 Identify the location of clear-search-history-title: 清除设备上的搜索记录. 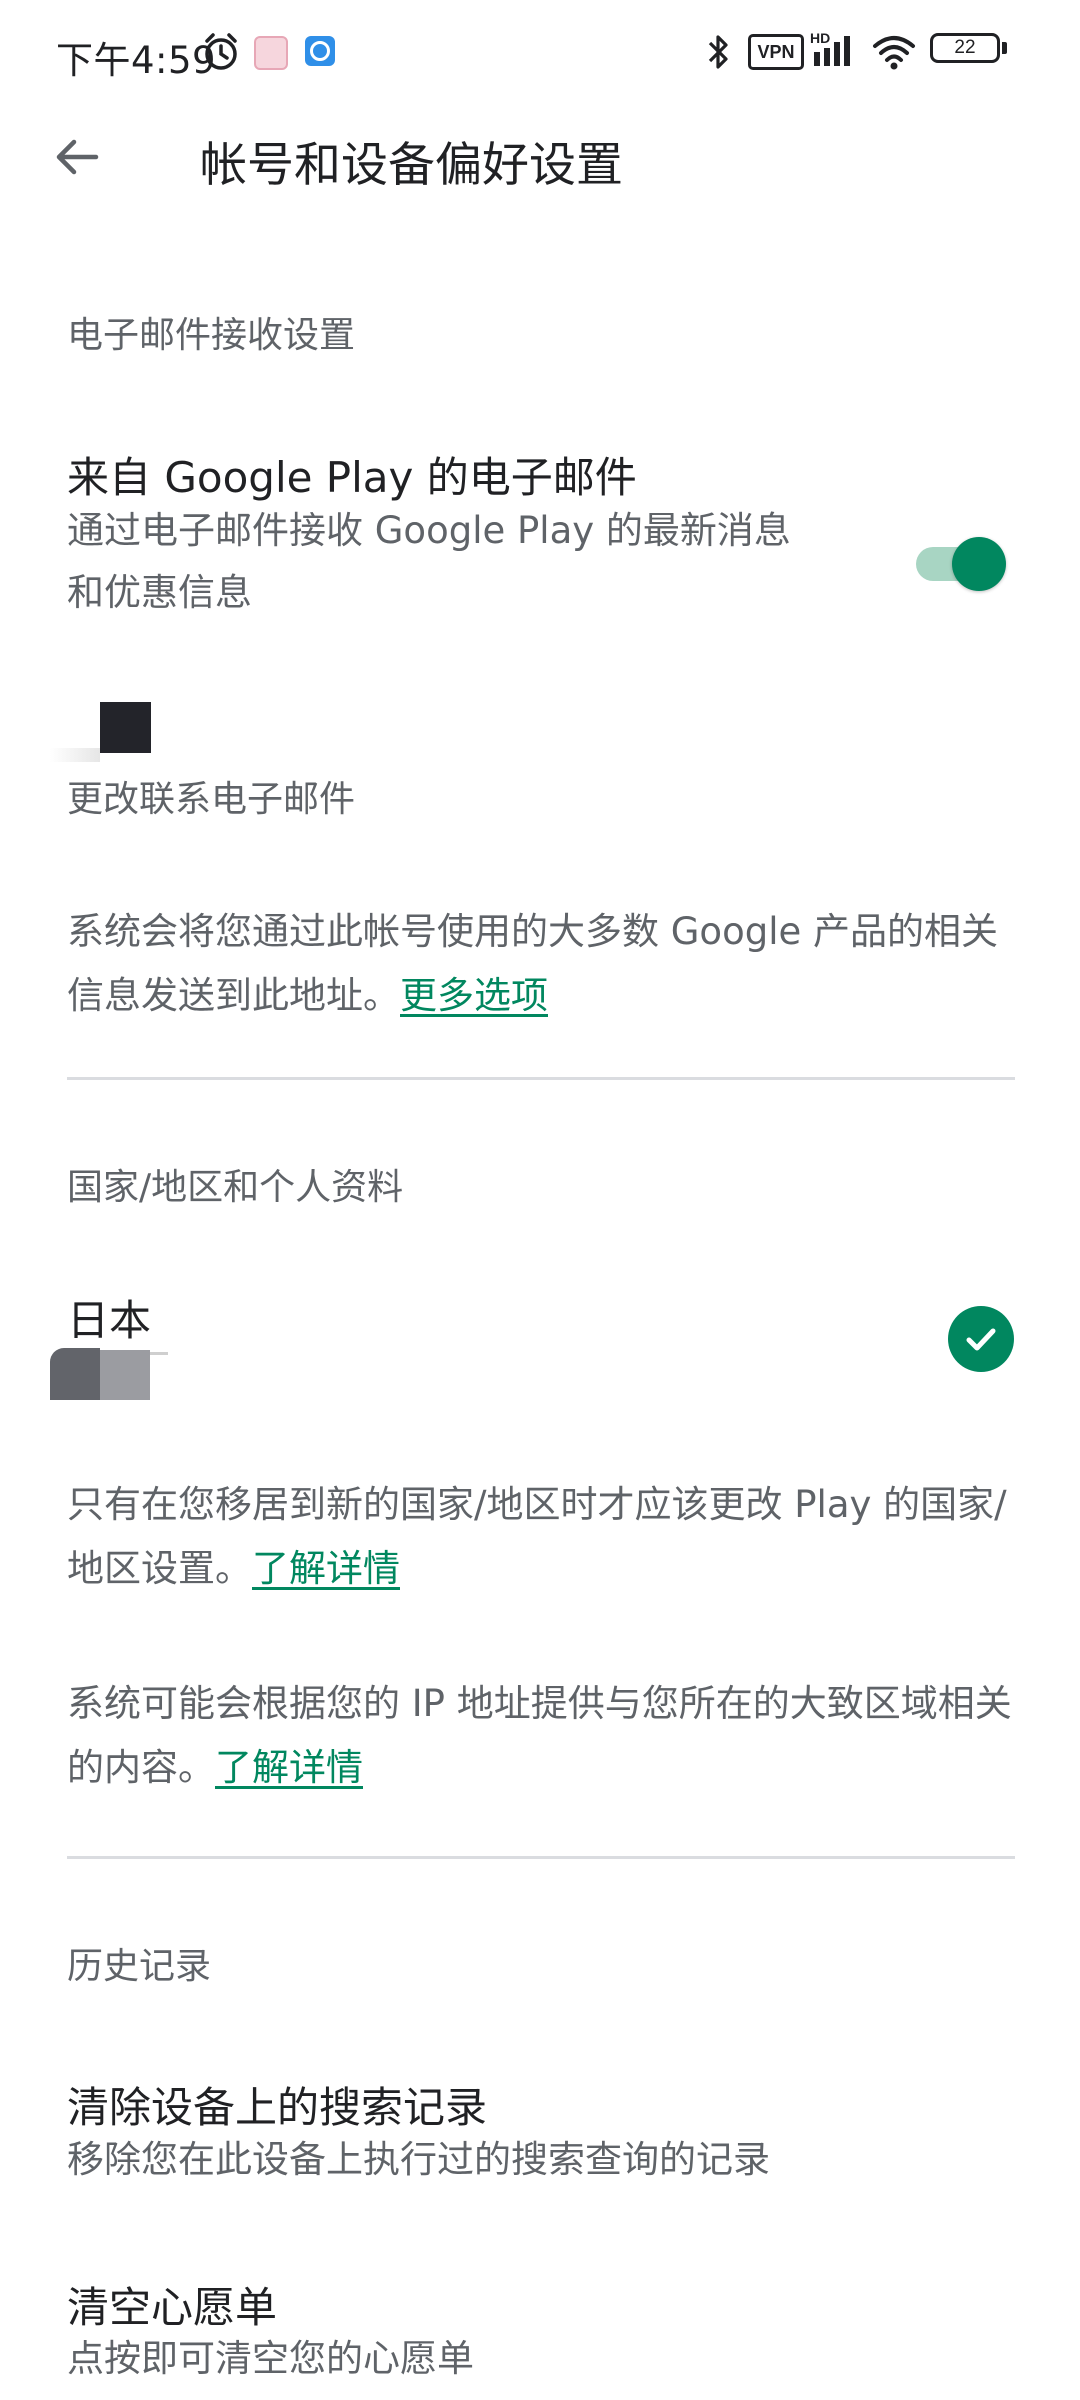
(277, 2107).